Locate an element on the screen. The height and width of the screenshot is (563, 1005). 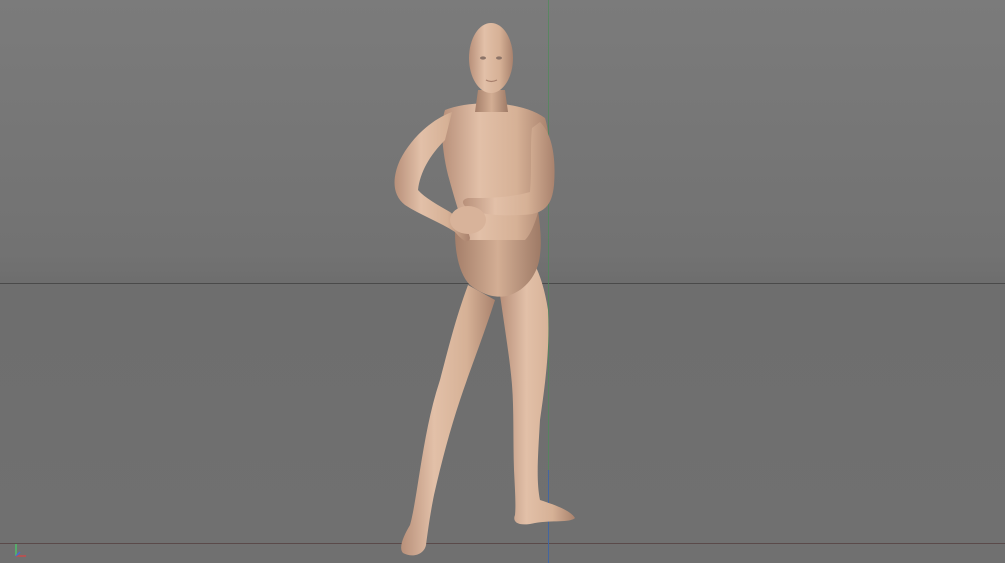
axis-orientation-gizmo is located at coordinates (20, 550).